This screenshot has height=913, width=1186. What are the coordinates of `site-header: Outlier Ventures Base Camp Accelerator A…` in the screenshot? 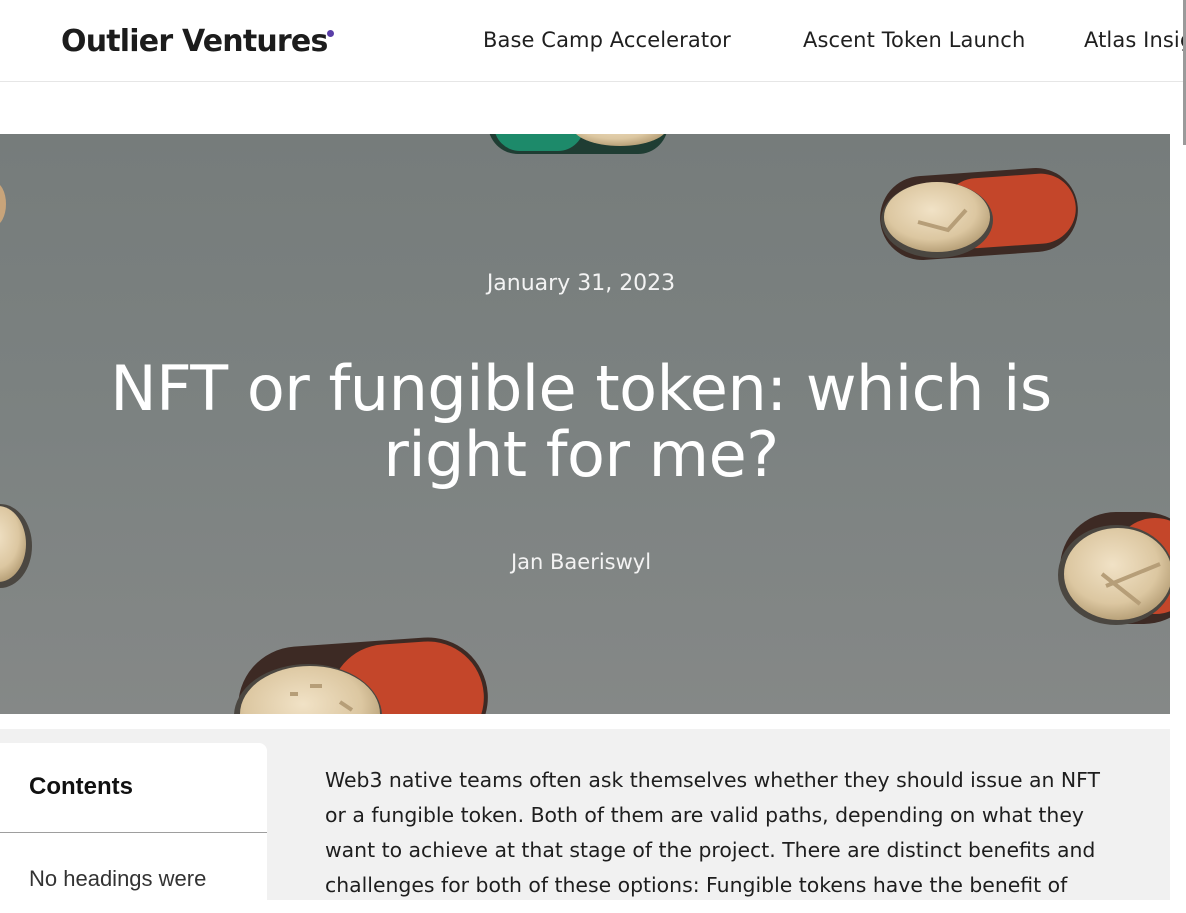 It's located at (593, 41).